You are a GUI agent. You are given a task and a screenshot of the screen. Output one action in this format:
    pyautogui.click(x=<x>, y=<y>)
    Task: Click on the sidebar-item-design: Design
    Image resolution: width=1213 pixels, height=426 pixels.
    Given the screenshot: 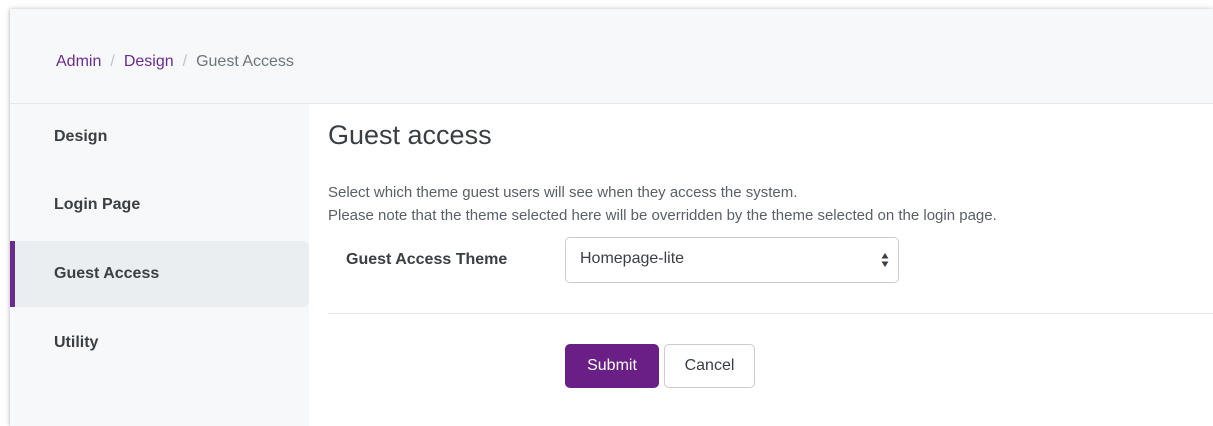 What is the action you would take?
    pyautogui.click(x=159, y=137)
    